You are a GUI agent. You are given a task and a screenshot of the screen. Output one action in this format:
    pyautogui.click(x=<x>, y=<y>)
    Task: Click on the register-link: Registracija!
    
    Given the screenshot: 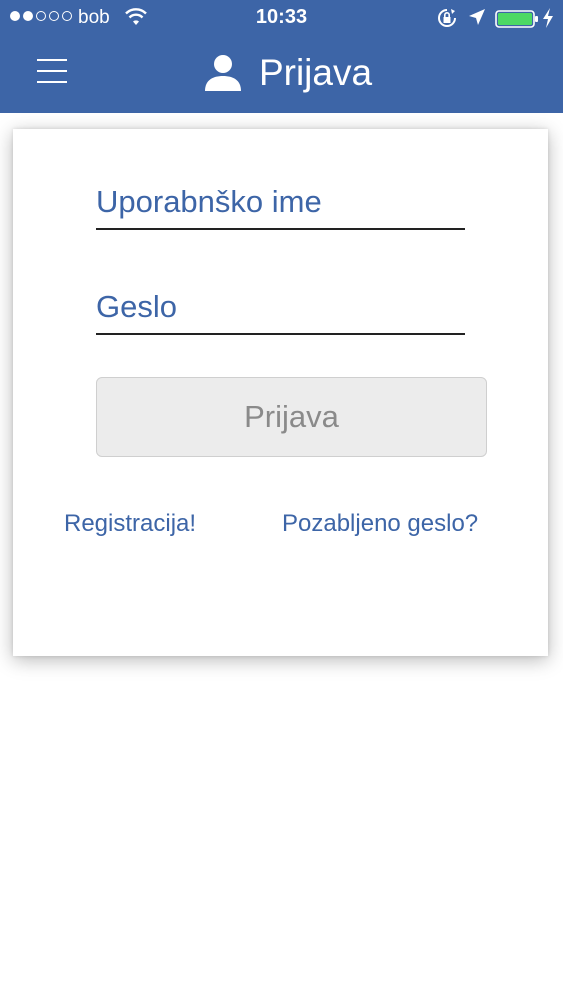 What is the action you would take?
    pyautogui.click(x=130, y=524)
    